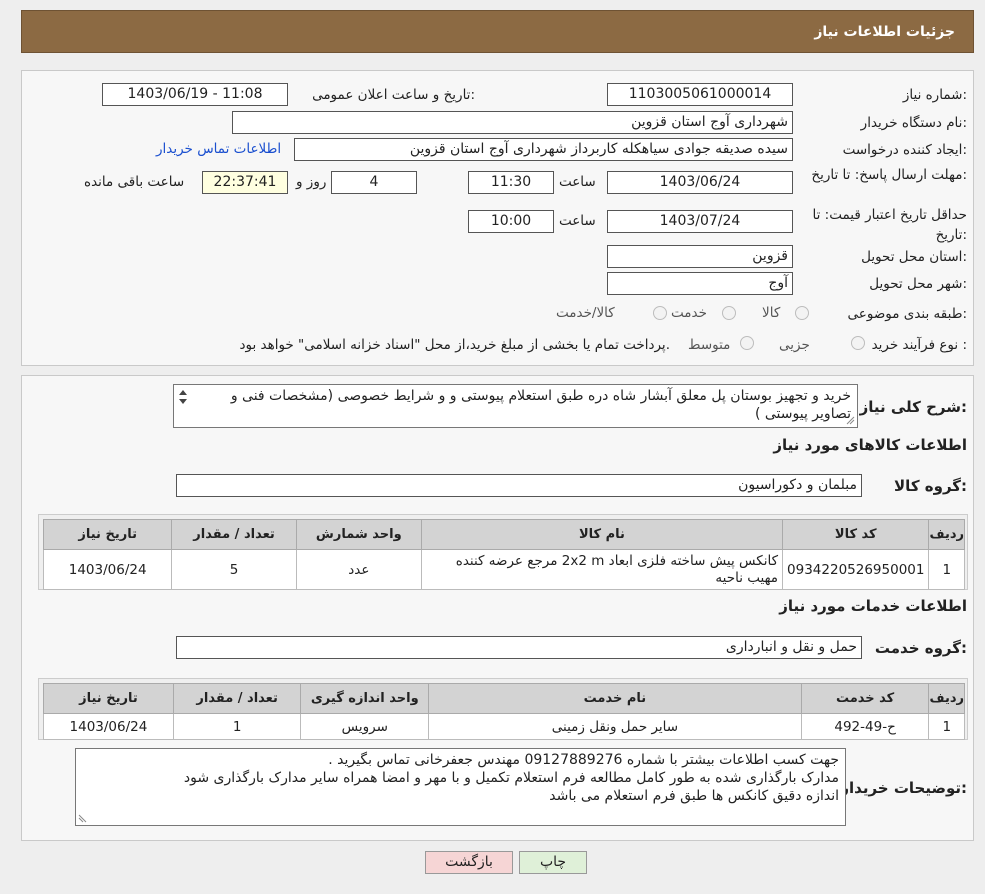 Image resolution: width=985 pixels, height=894 pixels. Describe the element at coordinates (946, 534) in the screenshot. I see `goods-col-row: ردیف` at that location.